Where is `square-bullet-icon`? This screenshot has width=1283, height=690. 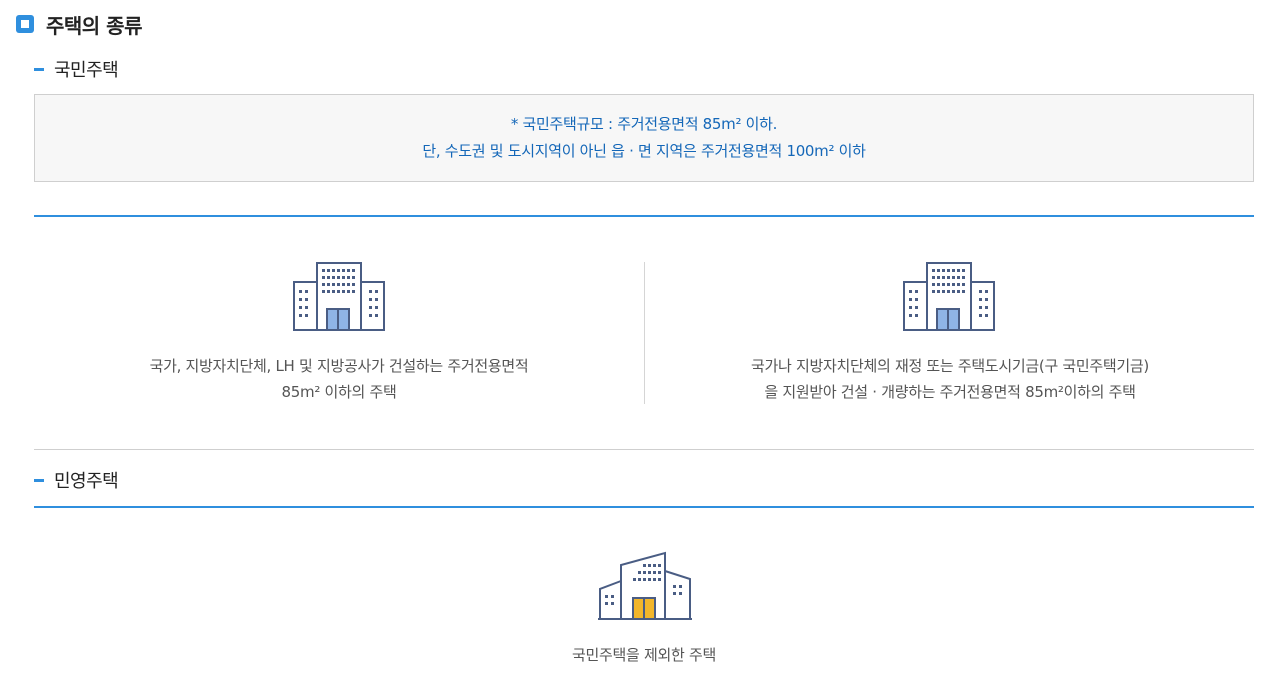
square-bullet-icon is located at coordinates (25, 24).